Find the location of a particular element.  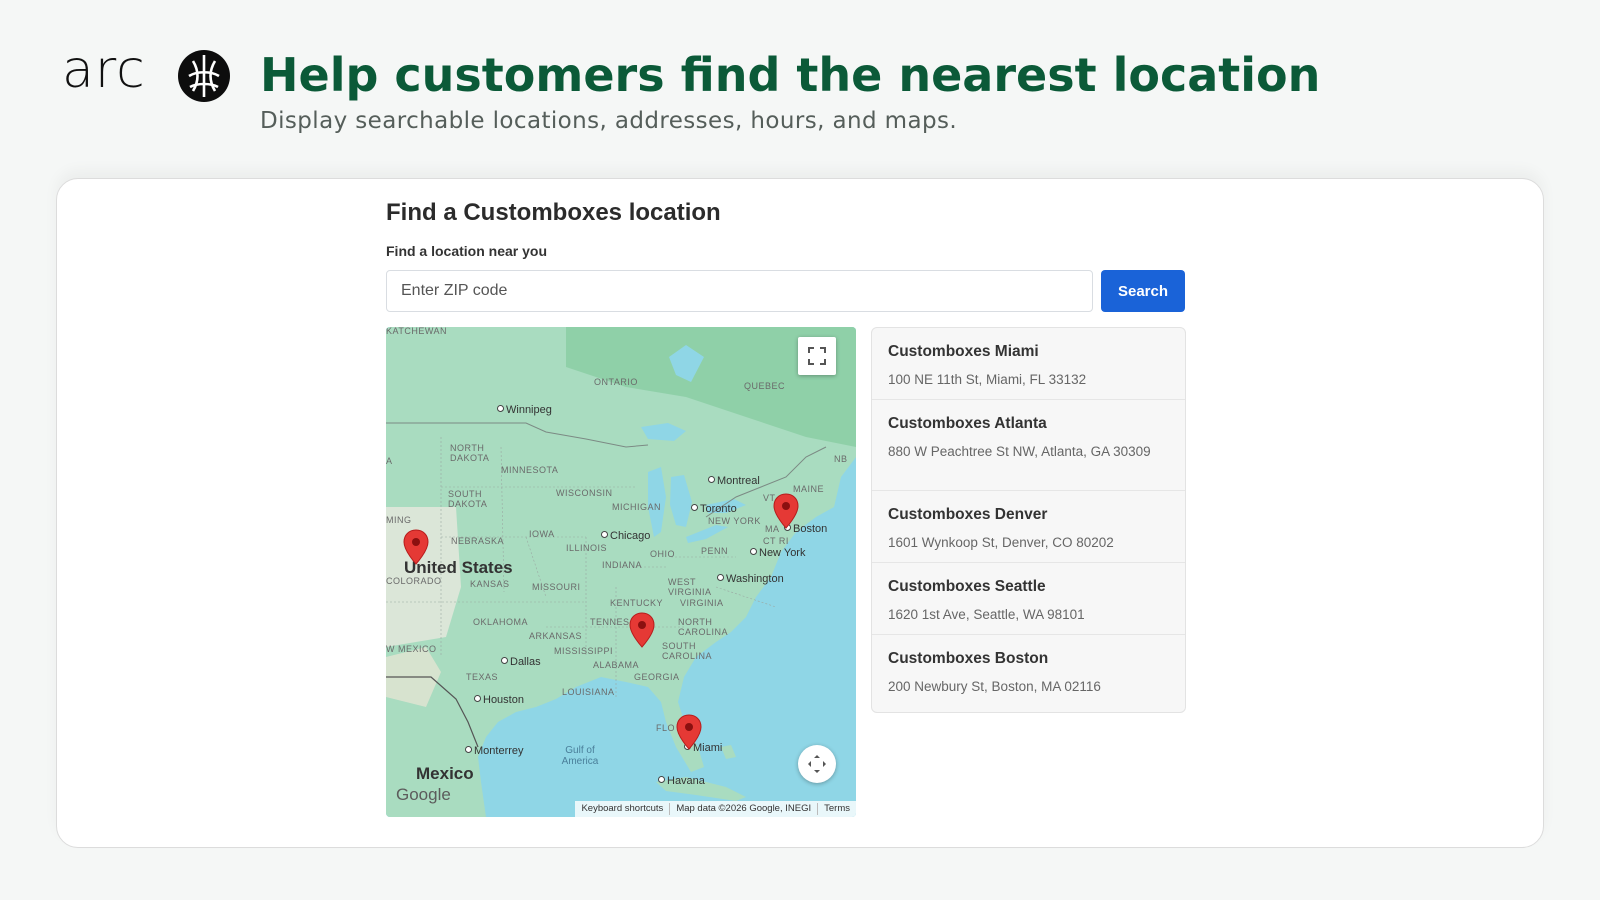

map-label-louisiana: LOUISIANA is located at coordinates (588, 692).